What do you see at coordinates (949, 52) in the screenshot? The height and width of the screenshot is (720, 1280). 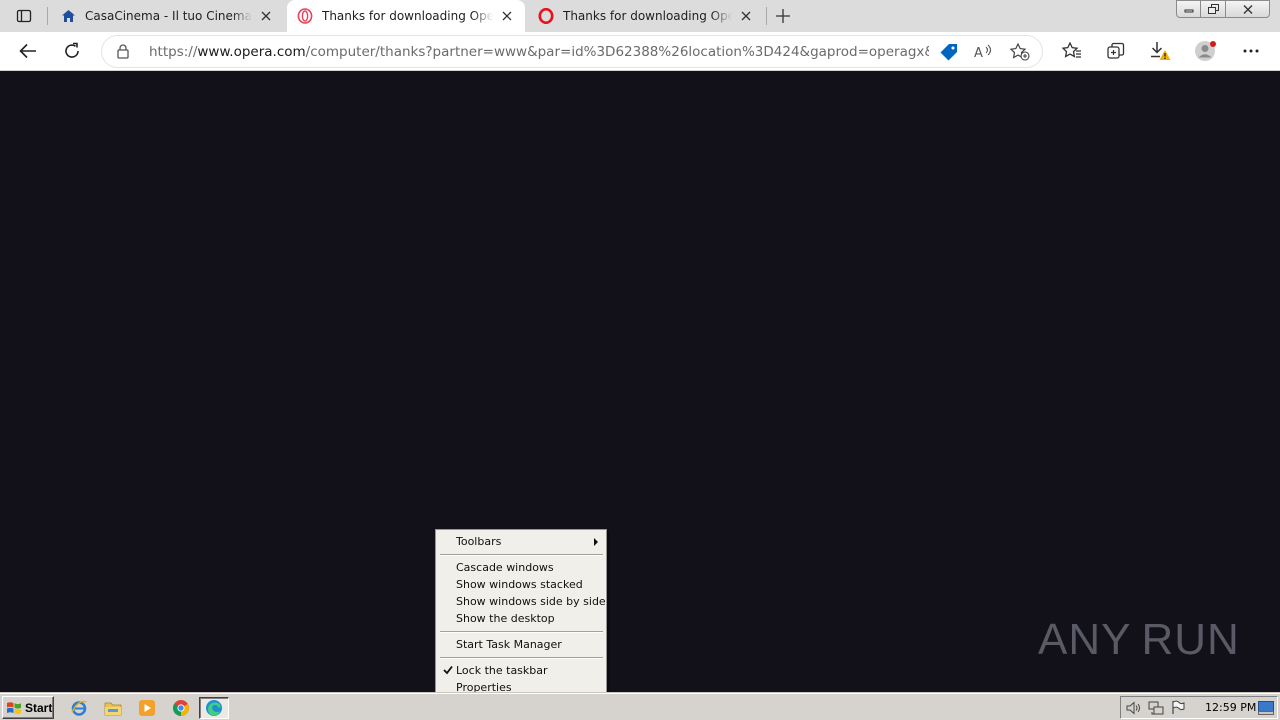 I see `tag-icon` at bounding box center [949, 52].